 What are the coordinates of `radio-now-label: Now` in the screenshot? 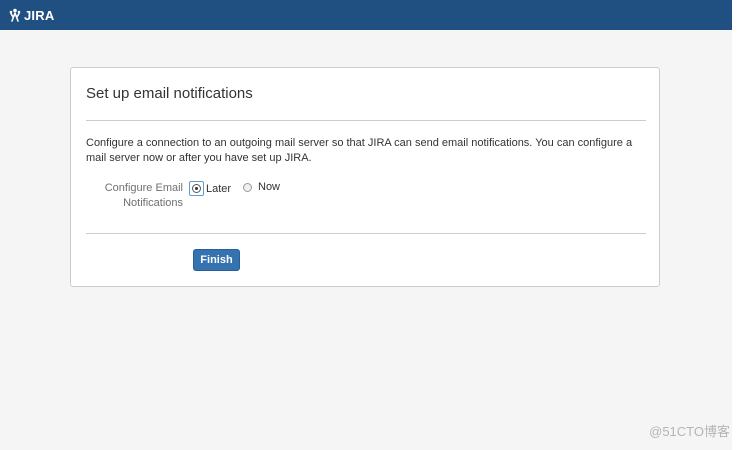 It's located at (269, 187).